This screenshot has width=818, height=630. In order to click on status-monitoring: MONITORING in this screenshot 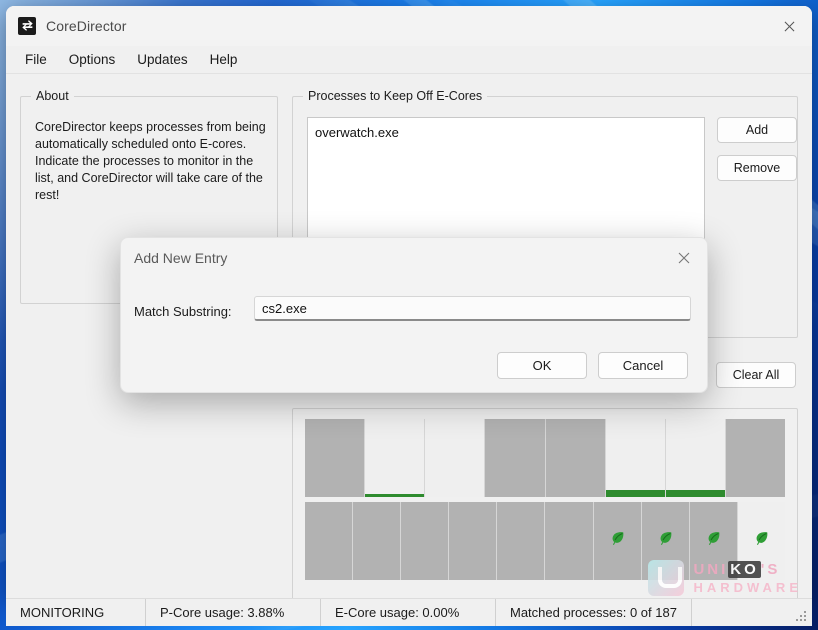, I will do `click(76, 612)`.